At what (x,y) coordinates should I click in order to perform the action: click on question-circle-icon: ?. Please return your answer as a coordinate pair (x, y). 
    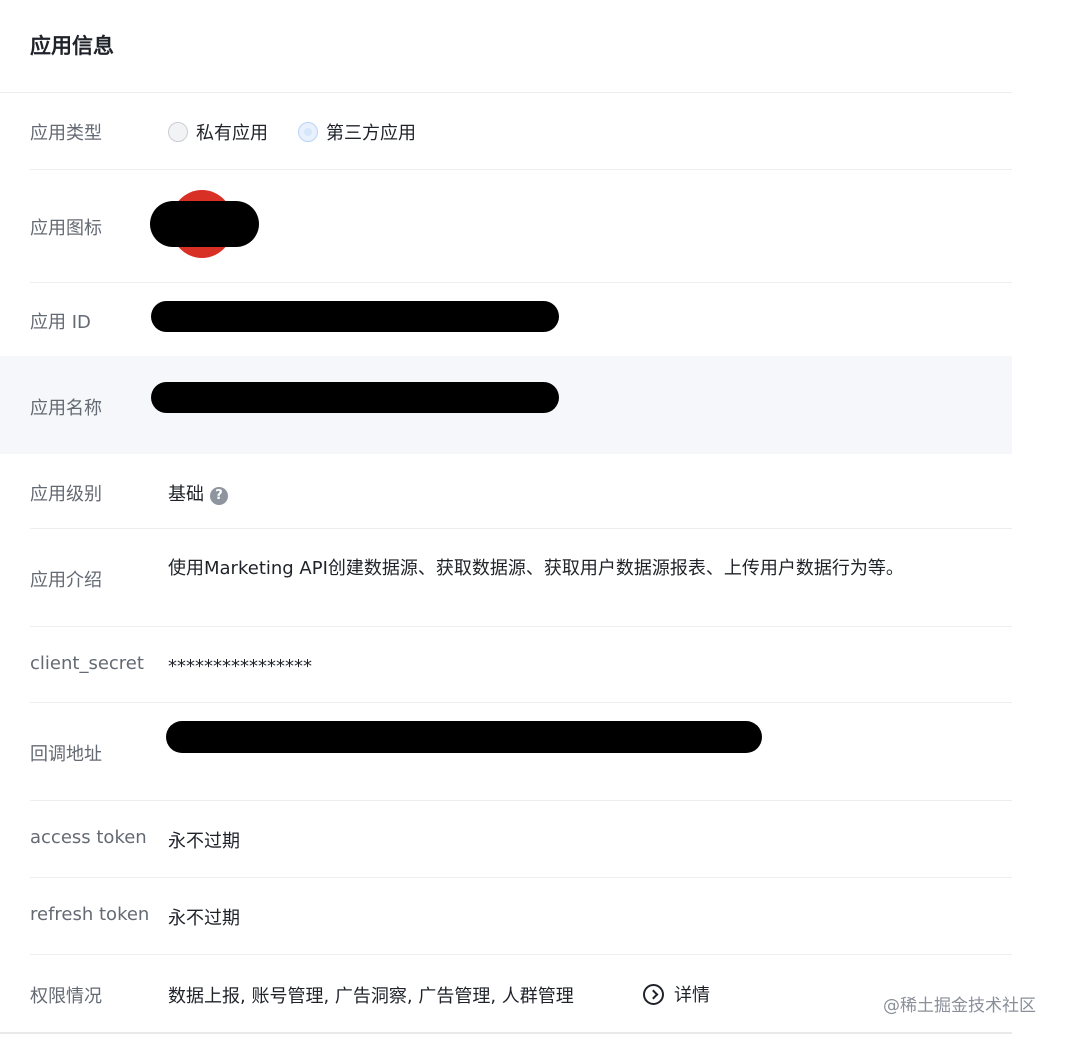
    Looking at the image, I should click on (219, 496).